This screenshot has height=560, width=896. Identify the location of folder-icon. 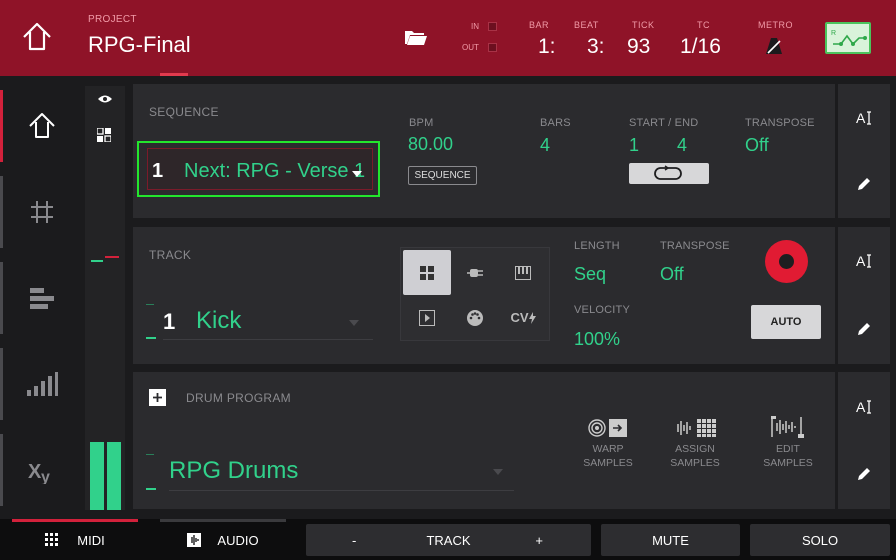
(416, 37).